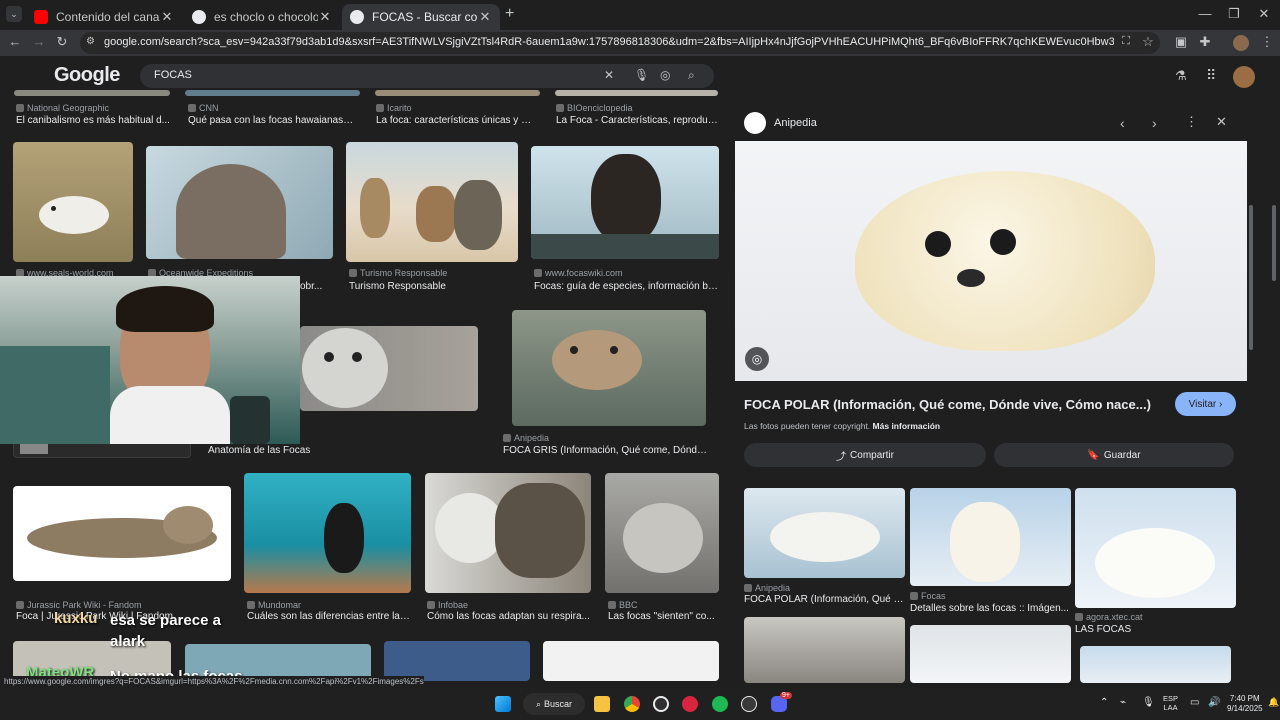  I want to click on search-box: FOCAS ✕ 🎙 ◎ ⌕, so click(427, 76).